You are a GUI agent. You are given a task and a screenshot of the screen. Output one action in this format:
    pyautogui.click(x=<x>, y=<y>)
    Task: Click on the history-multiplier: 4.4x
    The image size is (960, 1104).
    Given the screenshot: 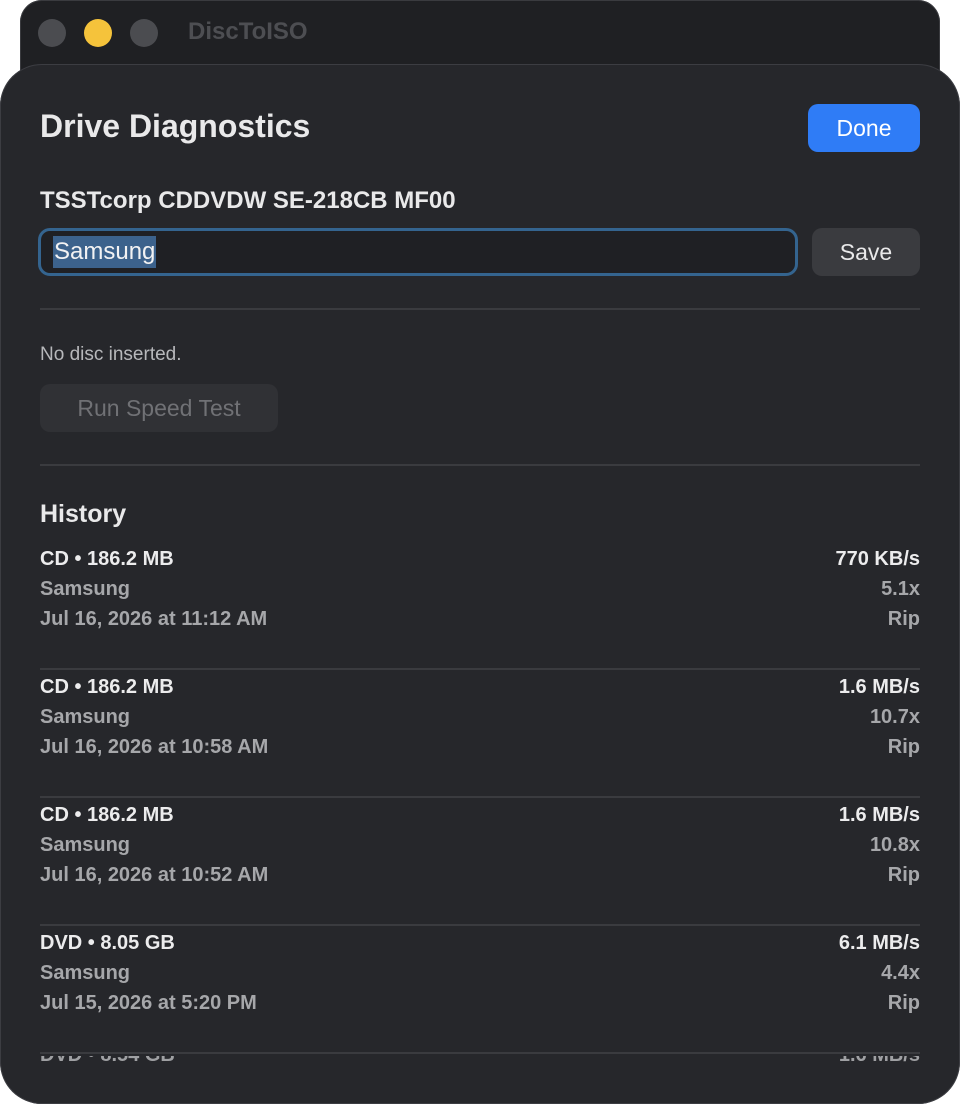 What is the action you would take?
    pyautogui.click(x=900, y=973)
    